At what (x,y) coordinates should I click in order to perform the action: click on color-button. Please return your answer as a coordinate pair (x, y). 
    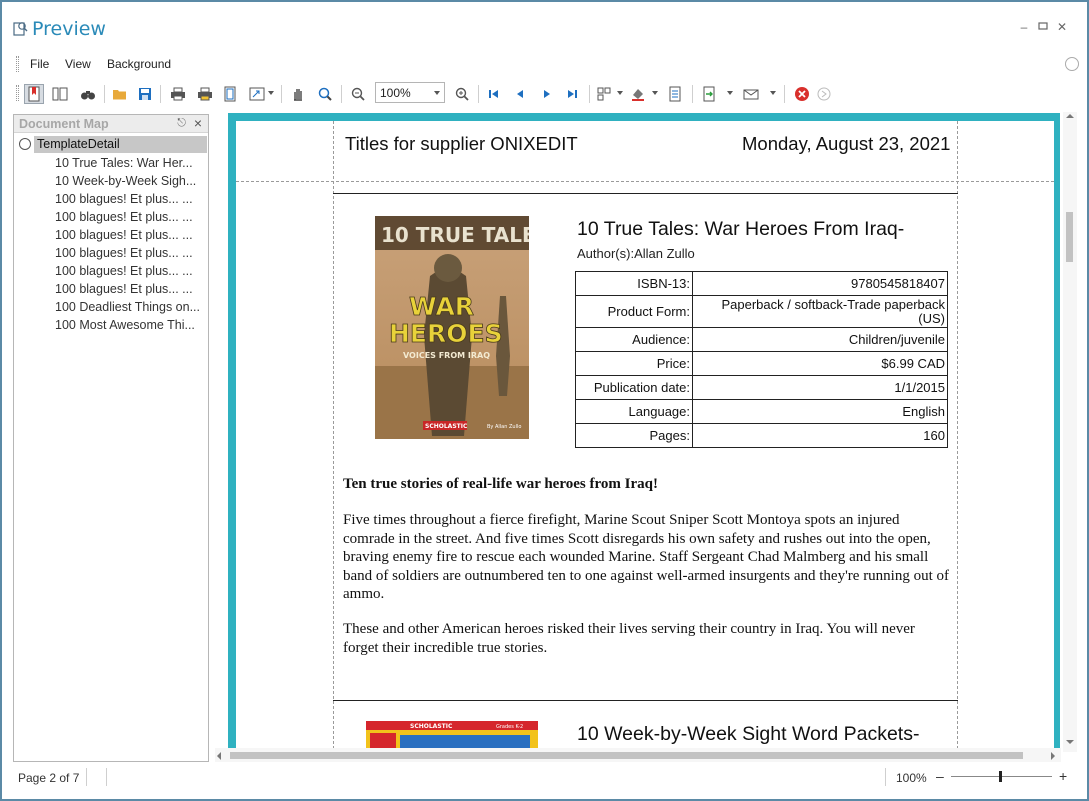
    Looking at the image, I should click on (638, 94).